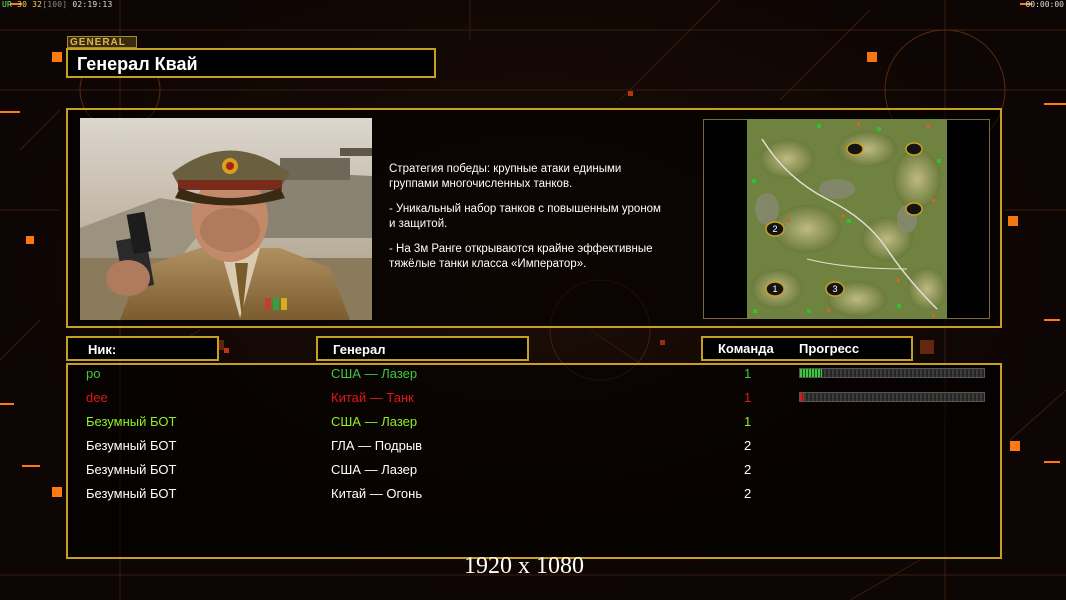 The image size is (1066, 600). I want to click on general-title-box: Генерал Квай, so click(251, 63).